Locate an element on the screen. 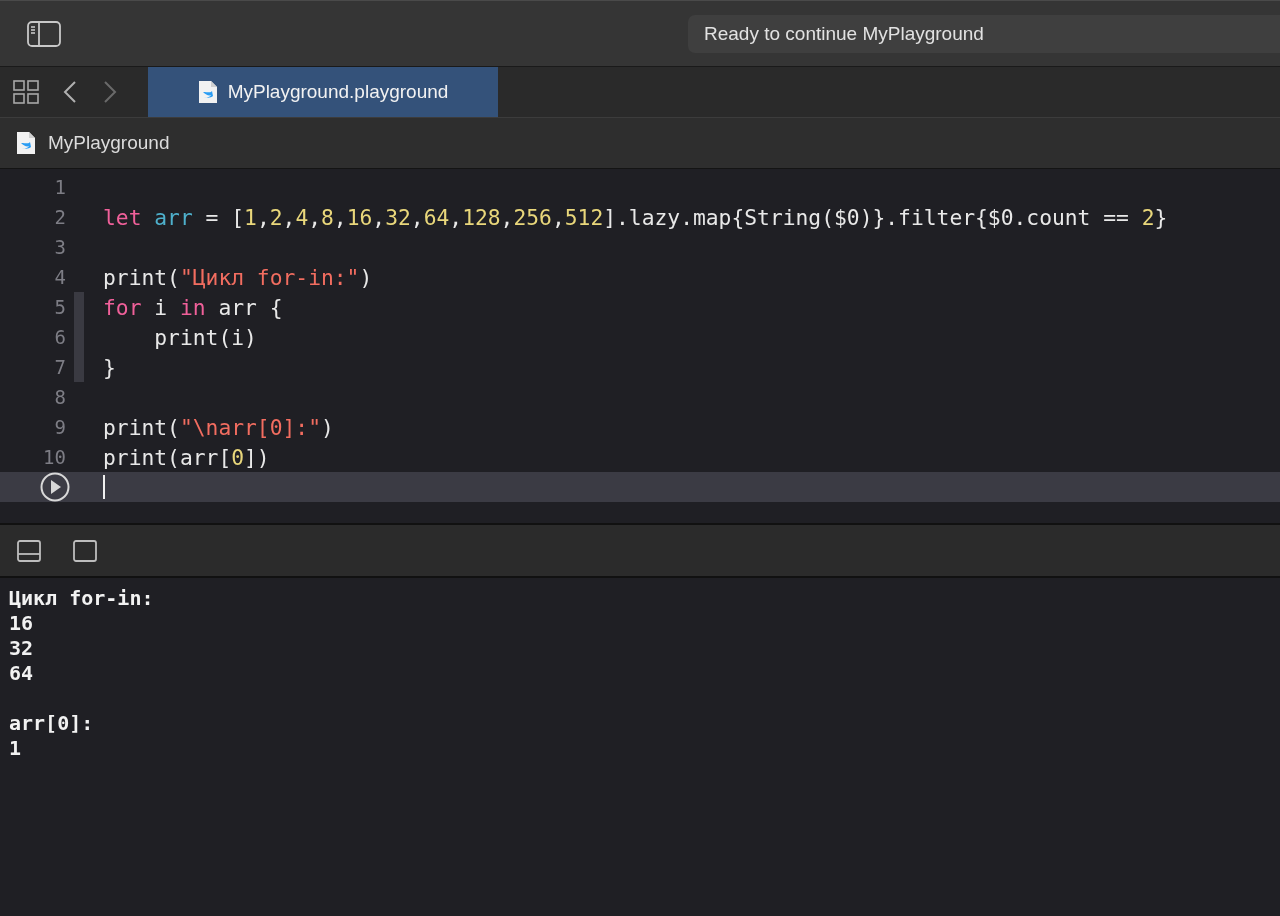 The image size is (1280, 916). console-output-line: 32 is located at coordinates (22, 648).